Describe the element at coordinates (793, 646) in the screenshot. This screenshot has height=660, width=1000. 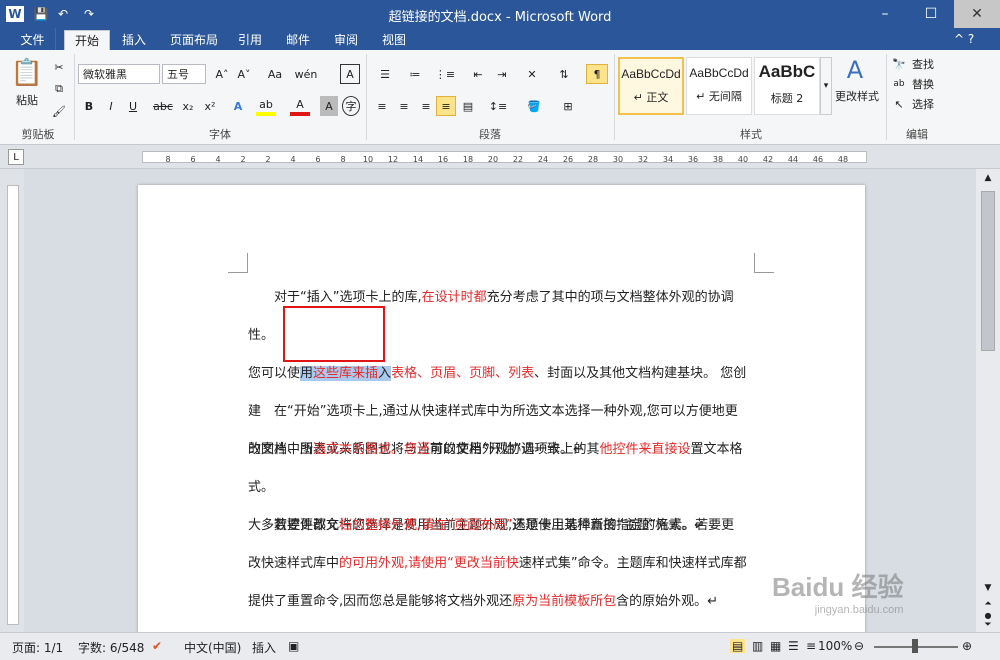
I see `outline-icon: ☰` at that location.